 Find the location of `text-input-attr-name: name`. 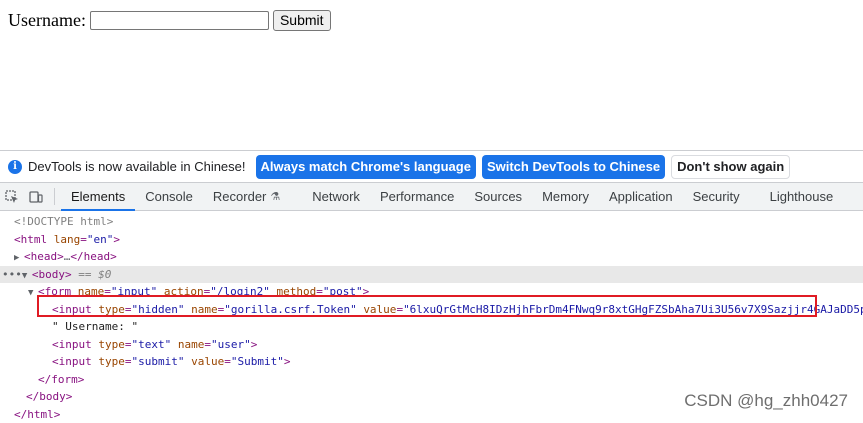

text-input-attr-name: name is located at coordinates (191, 344).